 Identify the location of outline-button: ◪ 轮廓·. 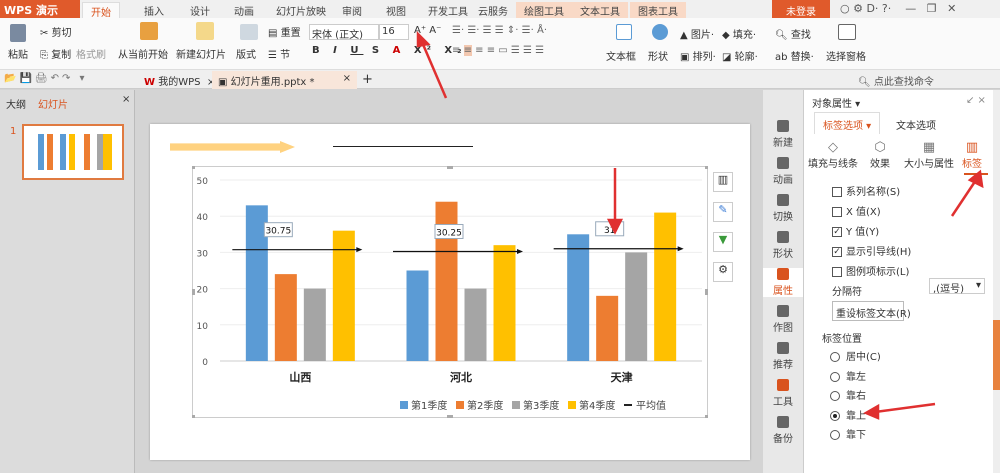
(740, 55).